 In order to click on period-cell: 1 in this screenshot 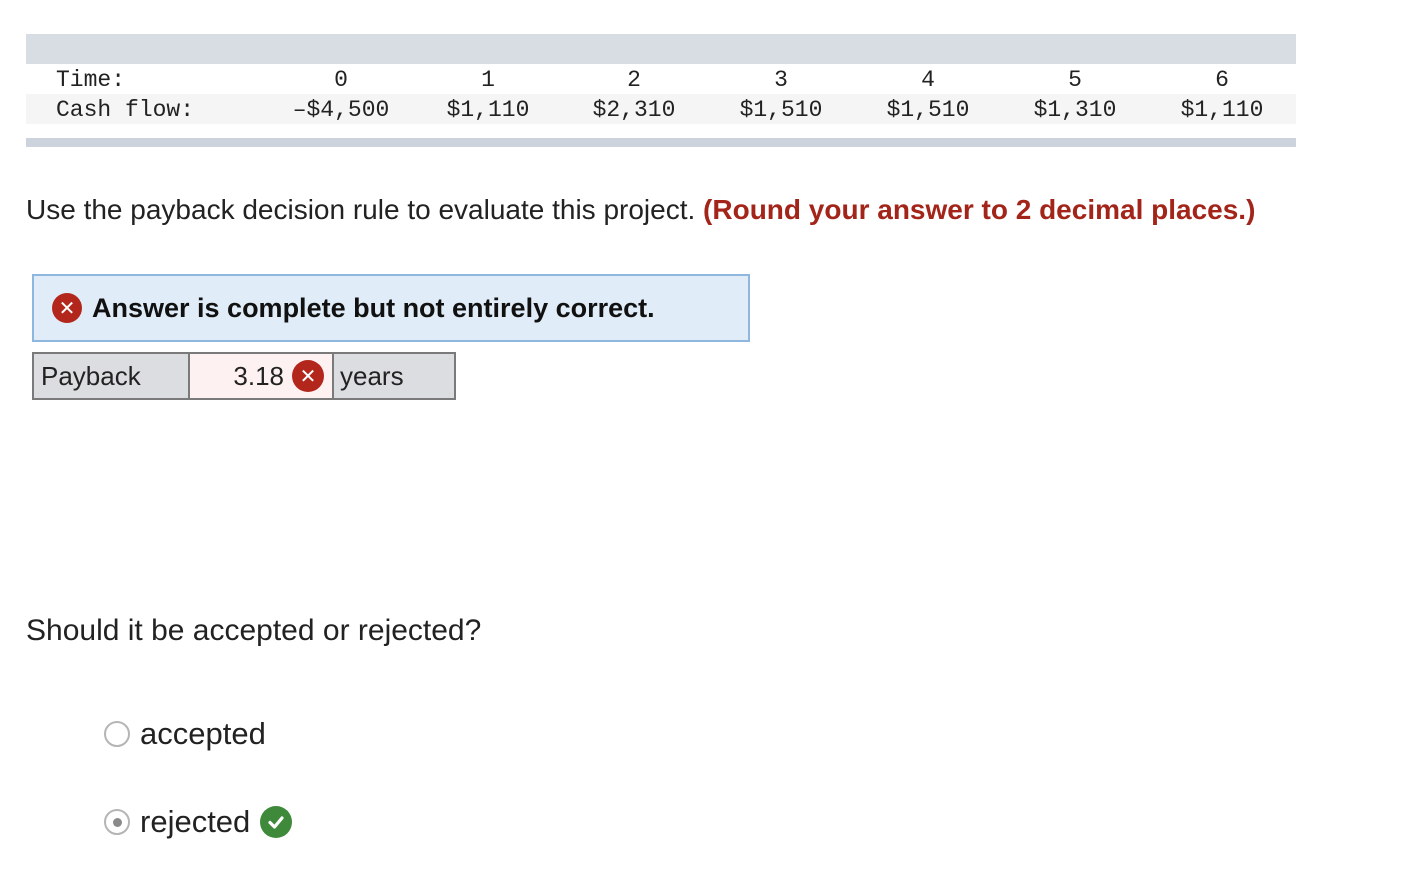, I will do `click(488, 80)`.